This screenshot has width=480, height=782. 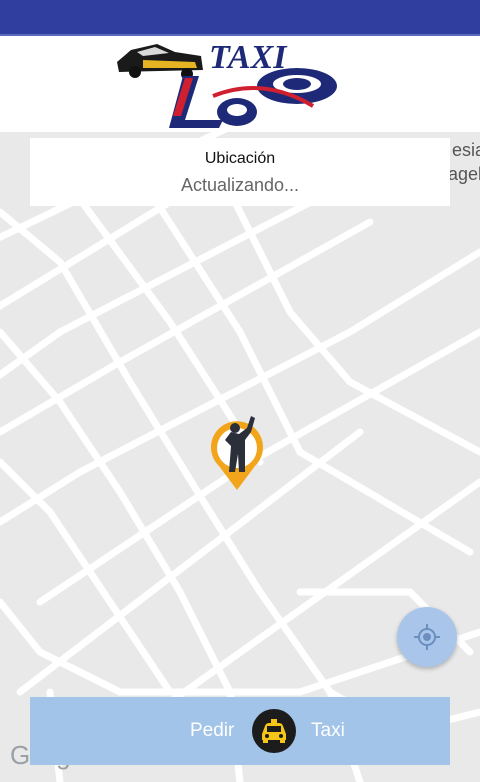 What do you see at coordinates (240, 731) in the screenshot?
I see `order-taxi-button: Pedir Taxi` at bounding box center [240, 731].